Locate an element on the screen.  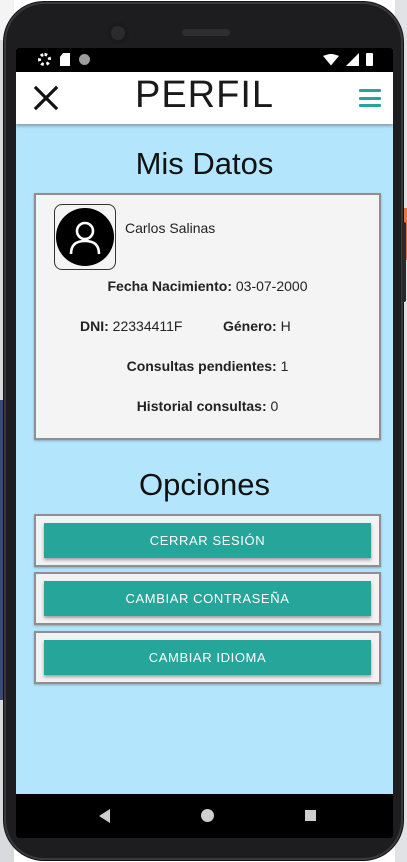
settings-gear-icon is located at coordinates (44, 59).